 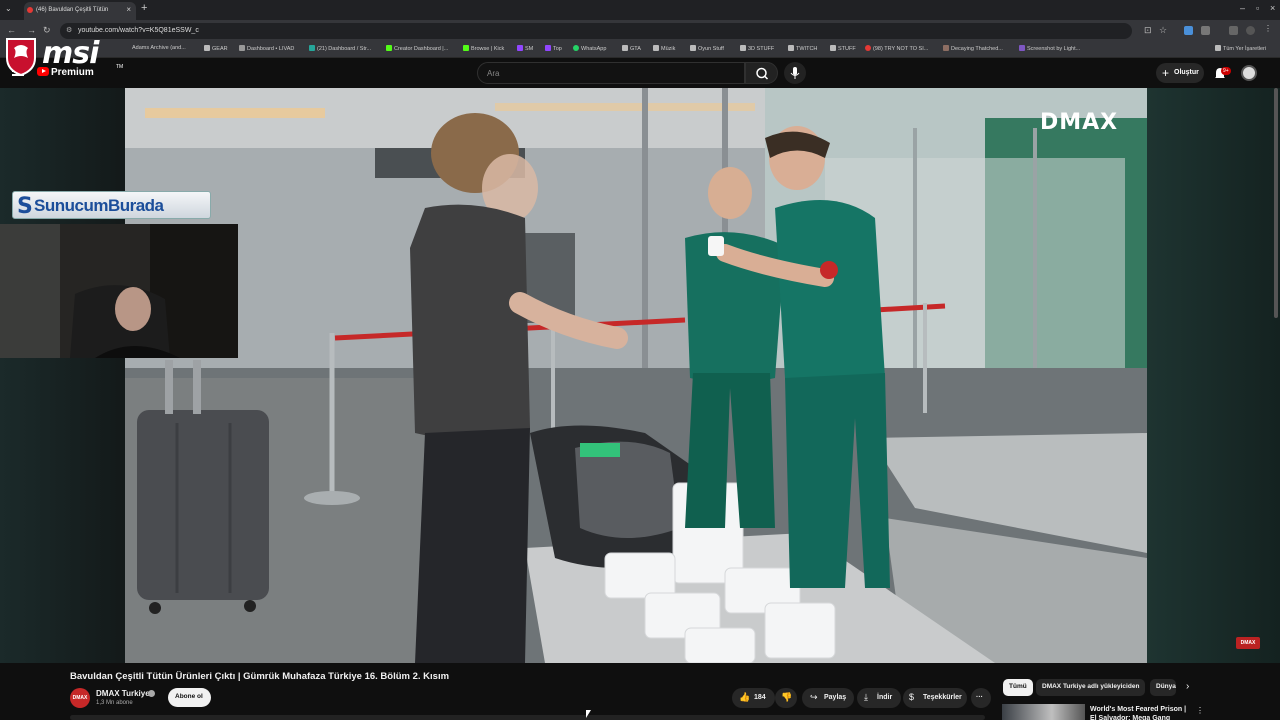 I want to click on microphone-icon, so click(x=795, y=73).